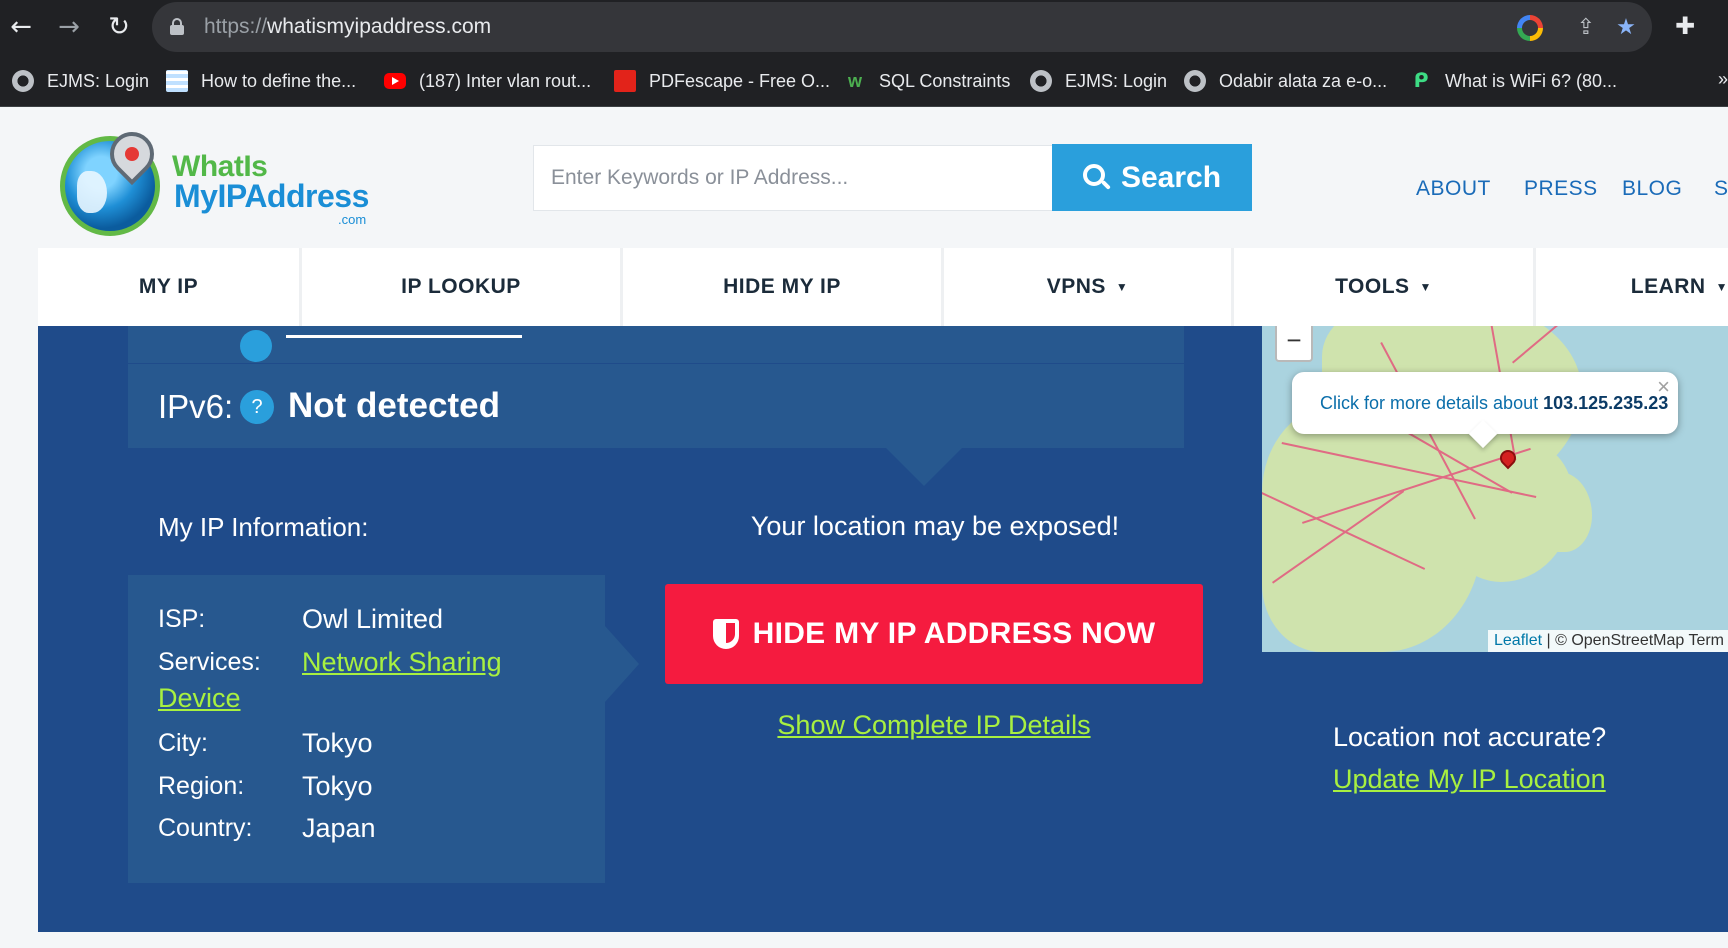  I want to click on sheet-icon, so click(177, 81).